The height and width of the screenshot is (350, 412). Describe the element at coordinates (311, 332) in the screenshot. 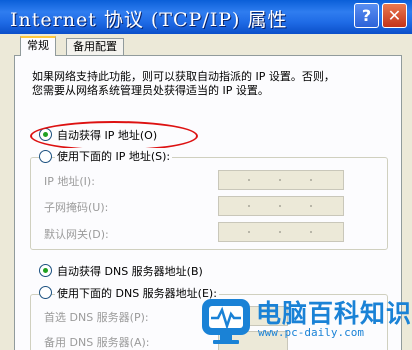

I see `watermark-url: www.pc-daily.com` at that location.